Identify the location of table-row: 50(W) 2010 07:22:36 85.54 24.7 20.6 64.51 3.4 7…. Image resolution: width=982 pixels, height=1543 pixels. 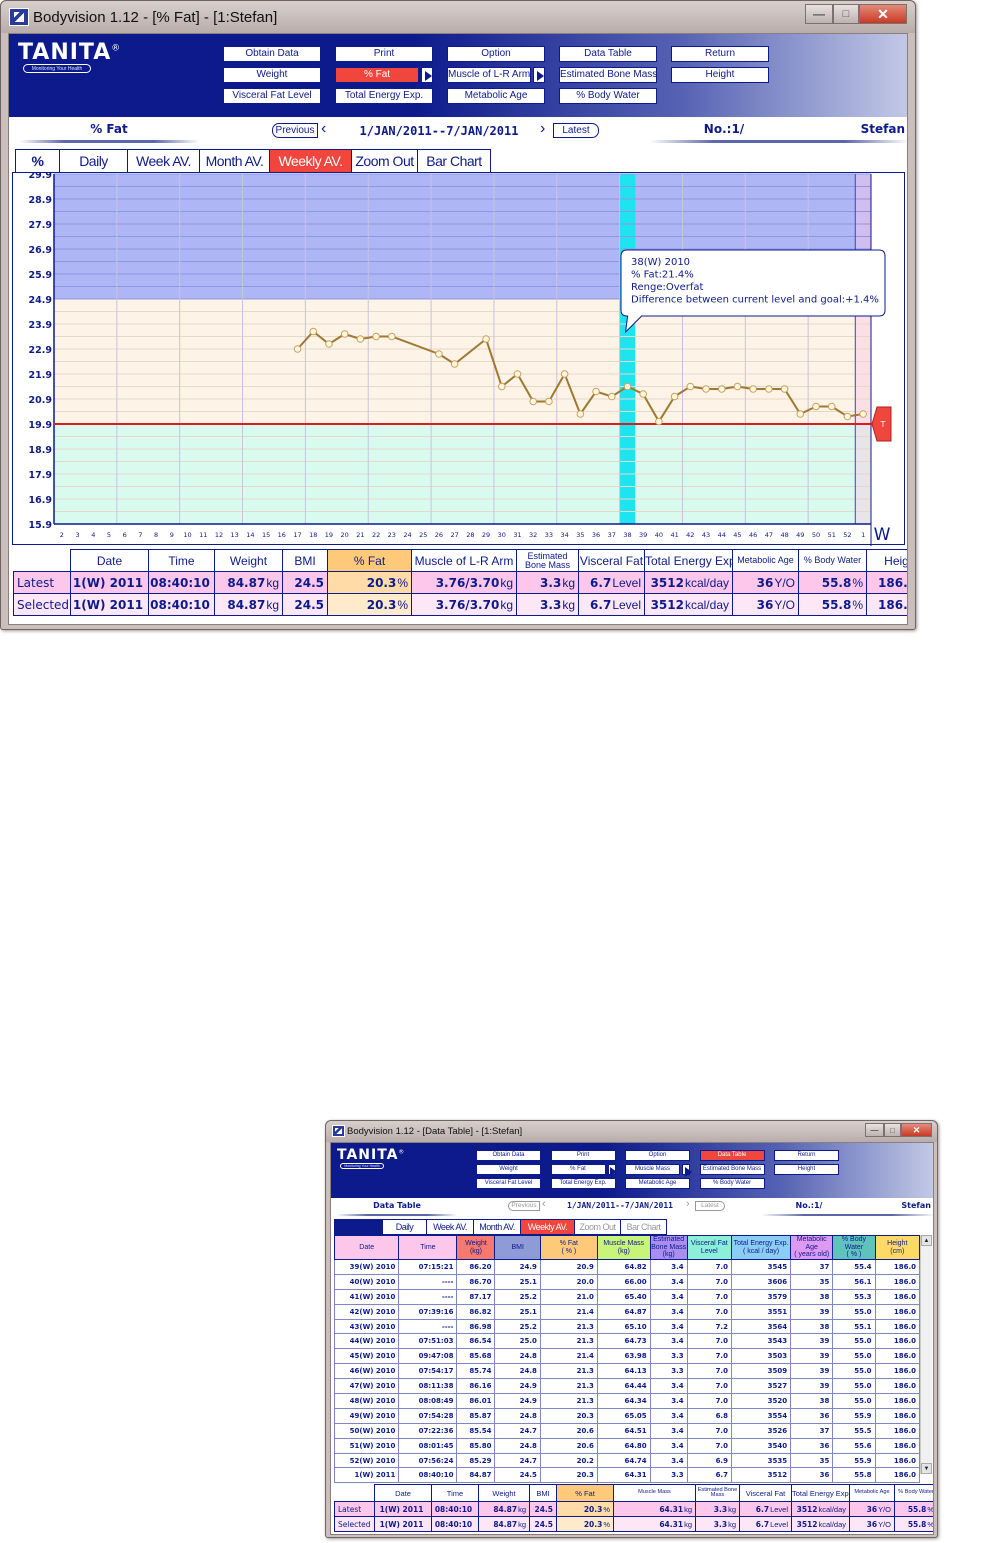
(627, 1430).